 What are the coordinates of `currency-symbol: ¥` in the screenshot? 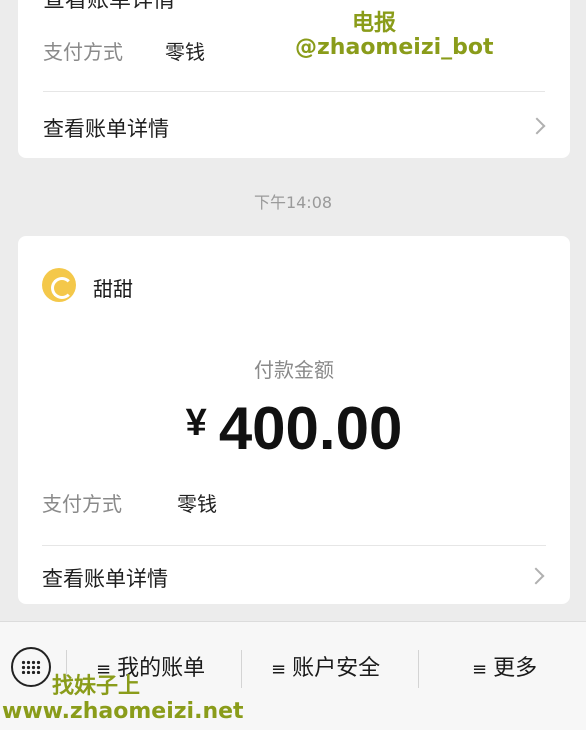 It's located at (196, 423).